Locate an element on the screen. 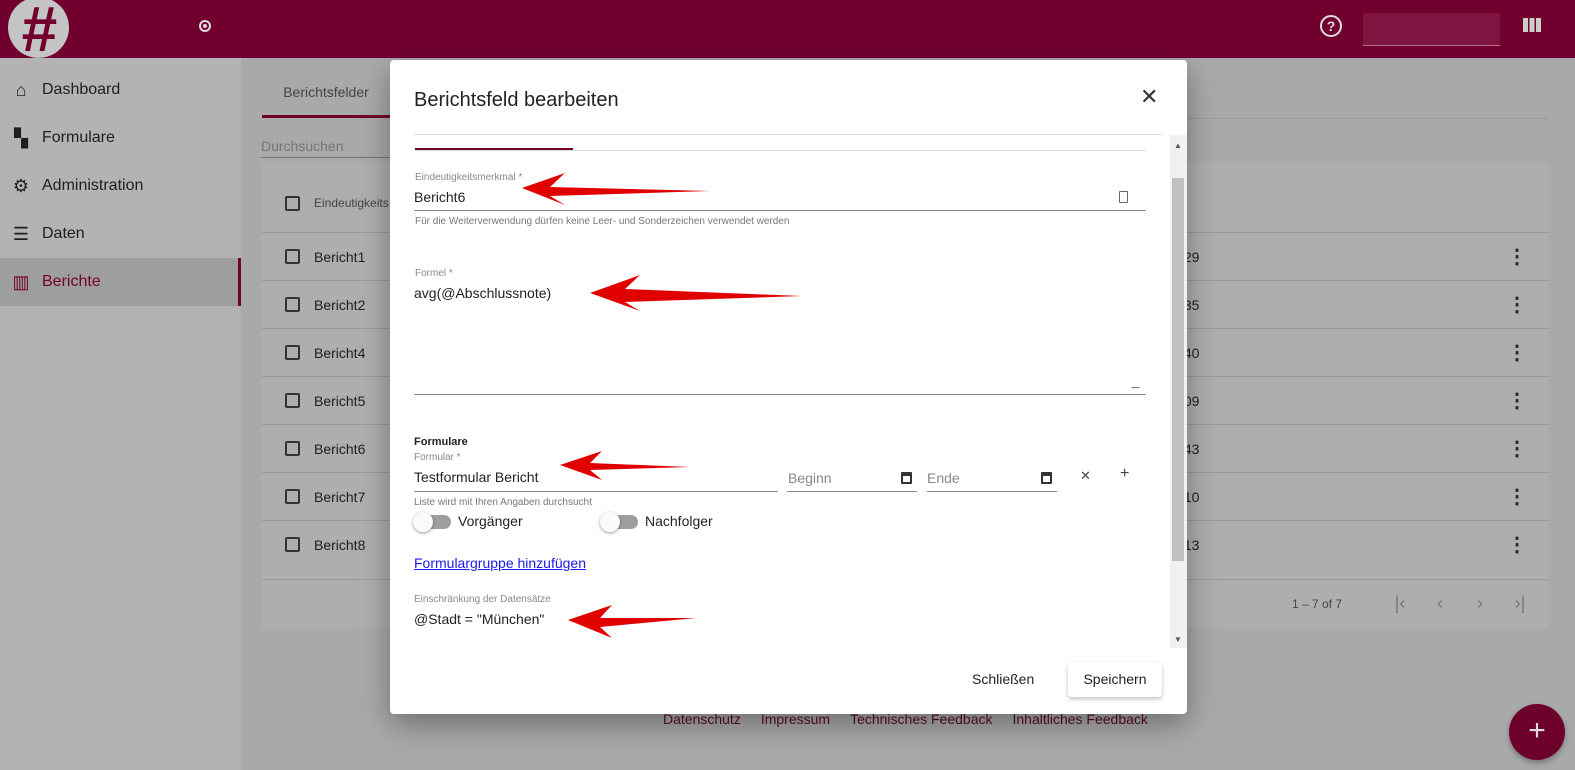  sidebar-item-label: Dashboard is located at coordinates (81, 89).